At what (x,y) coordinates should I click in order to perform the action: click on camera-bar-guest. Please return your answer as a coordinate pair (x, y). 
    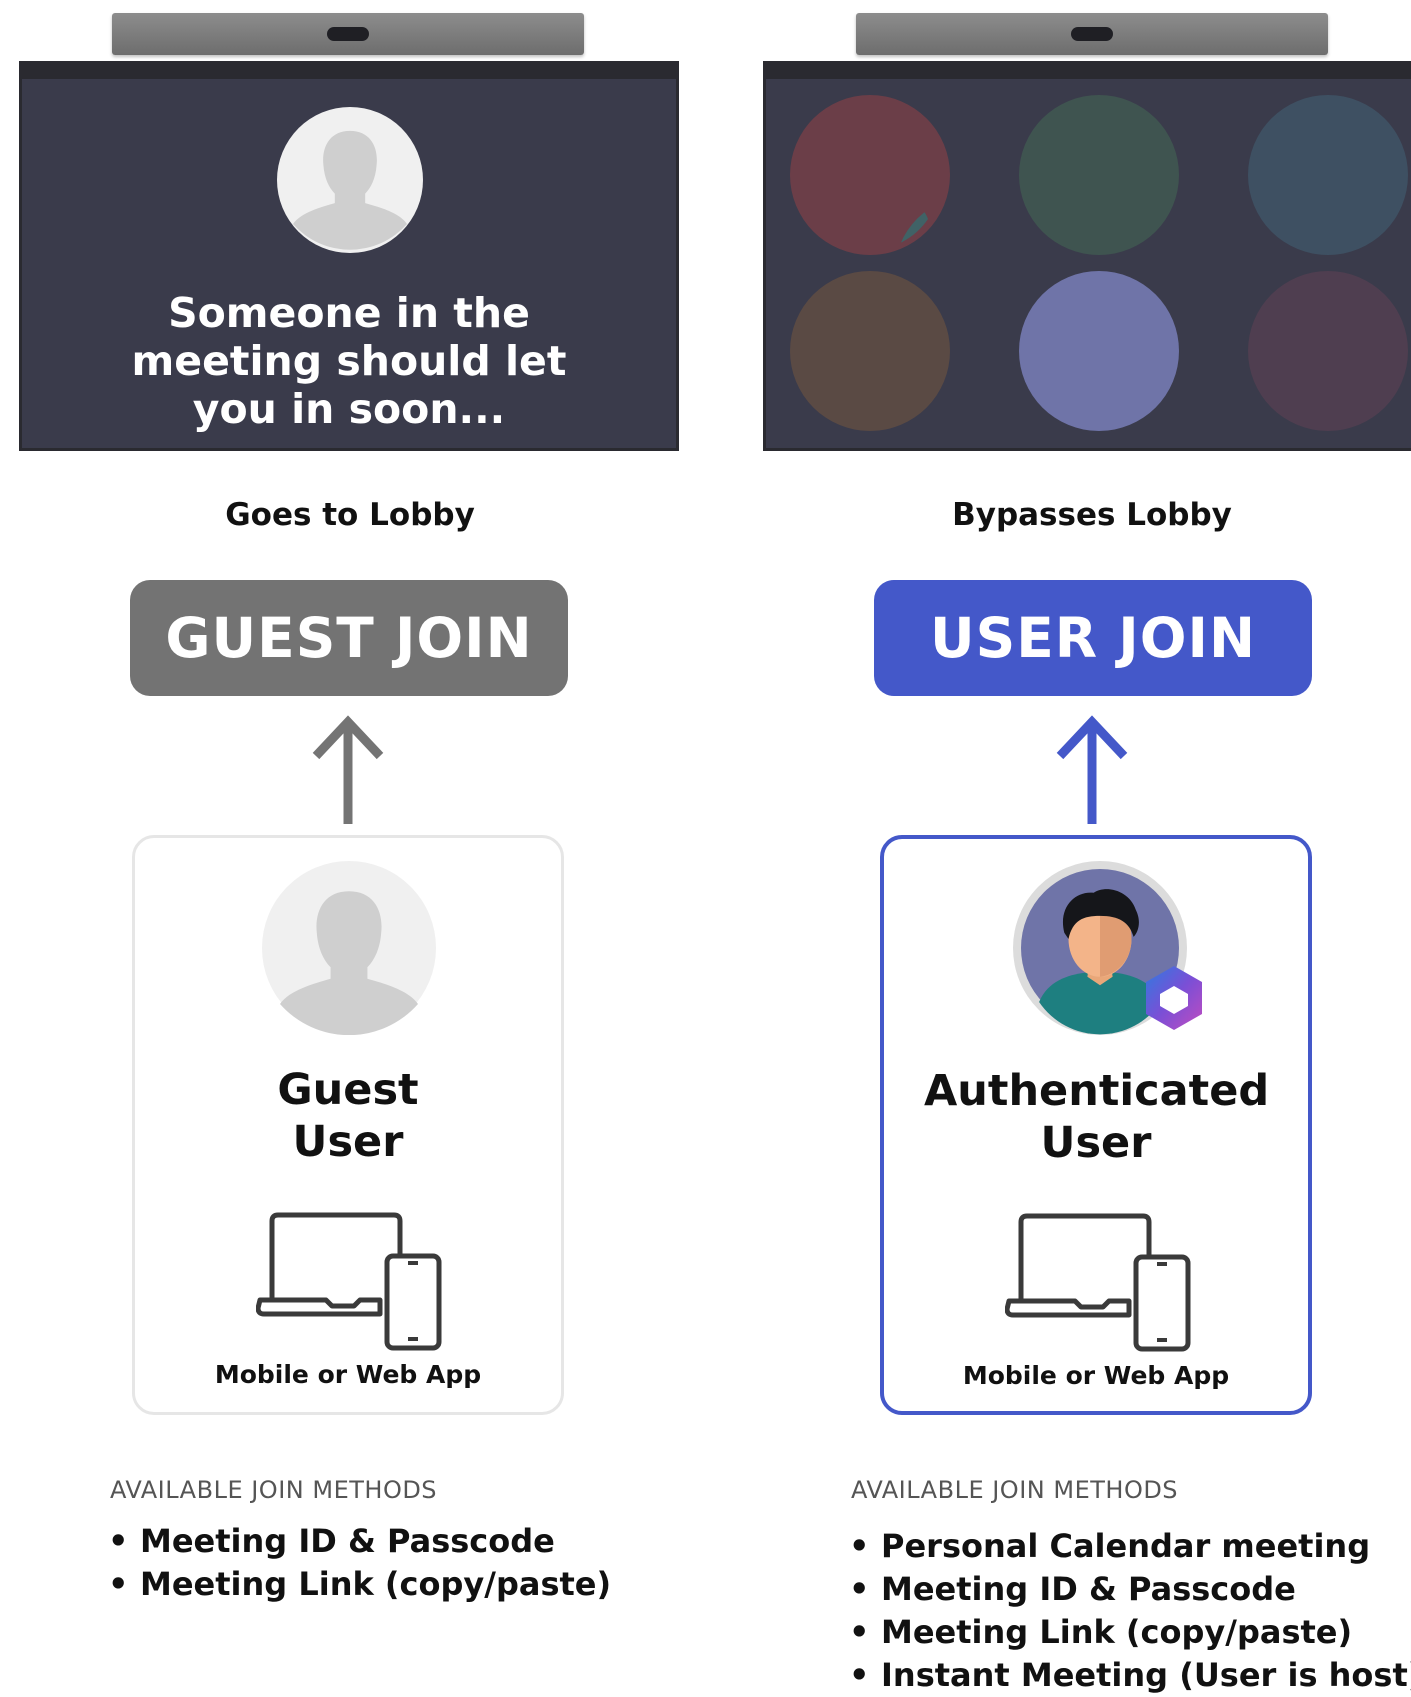
    Looking at the image, I should click on (348, 34).